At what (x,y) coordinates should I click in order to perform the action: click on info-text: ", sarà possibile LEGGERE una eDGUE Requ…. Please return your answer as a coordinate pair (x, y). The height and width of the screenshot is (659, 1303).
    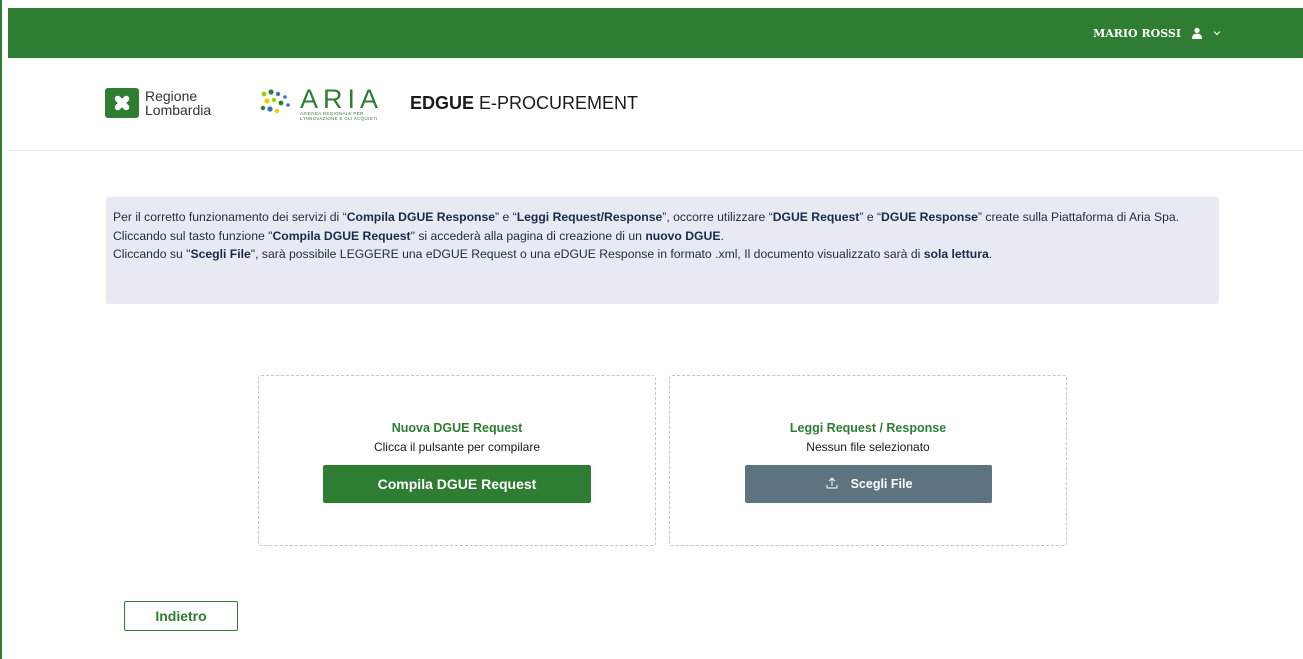
    Looking at the image, I should click on (587, 254).